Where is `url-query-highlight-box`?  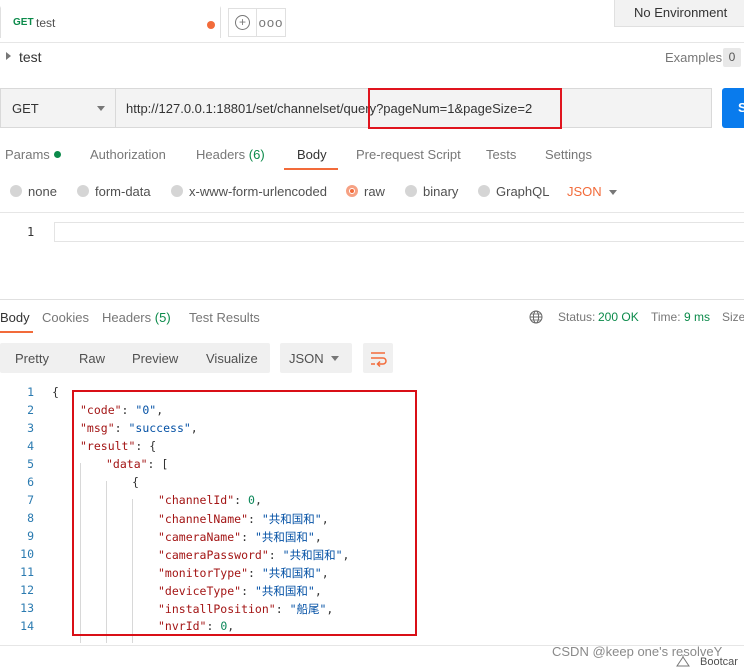 url-query-highlight-box is located at coordinates (465, 108).